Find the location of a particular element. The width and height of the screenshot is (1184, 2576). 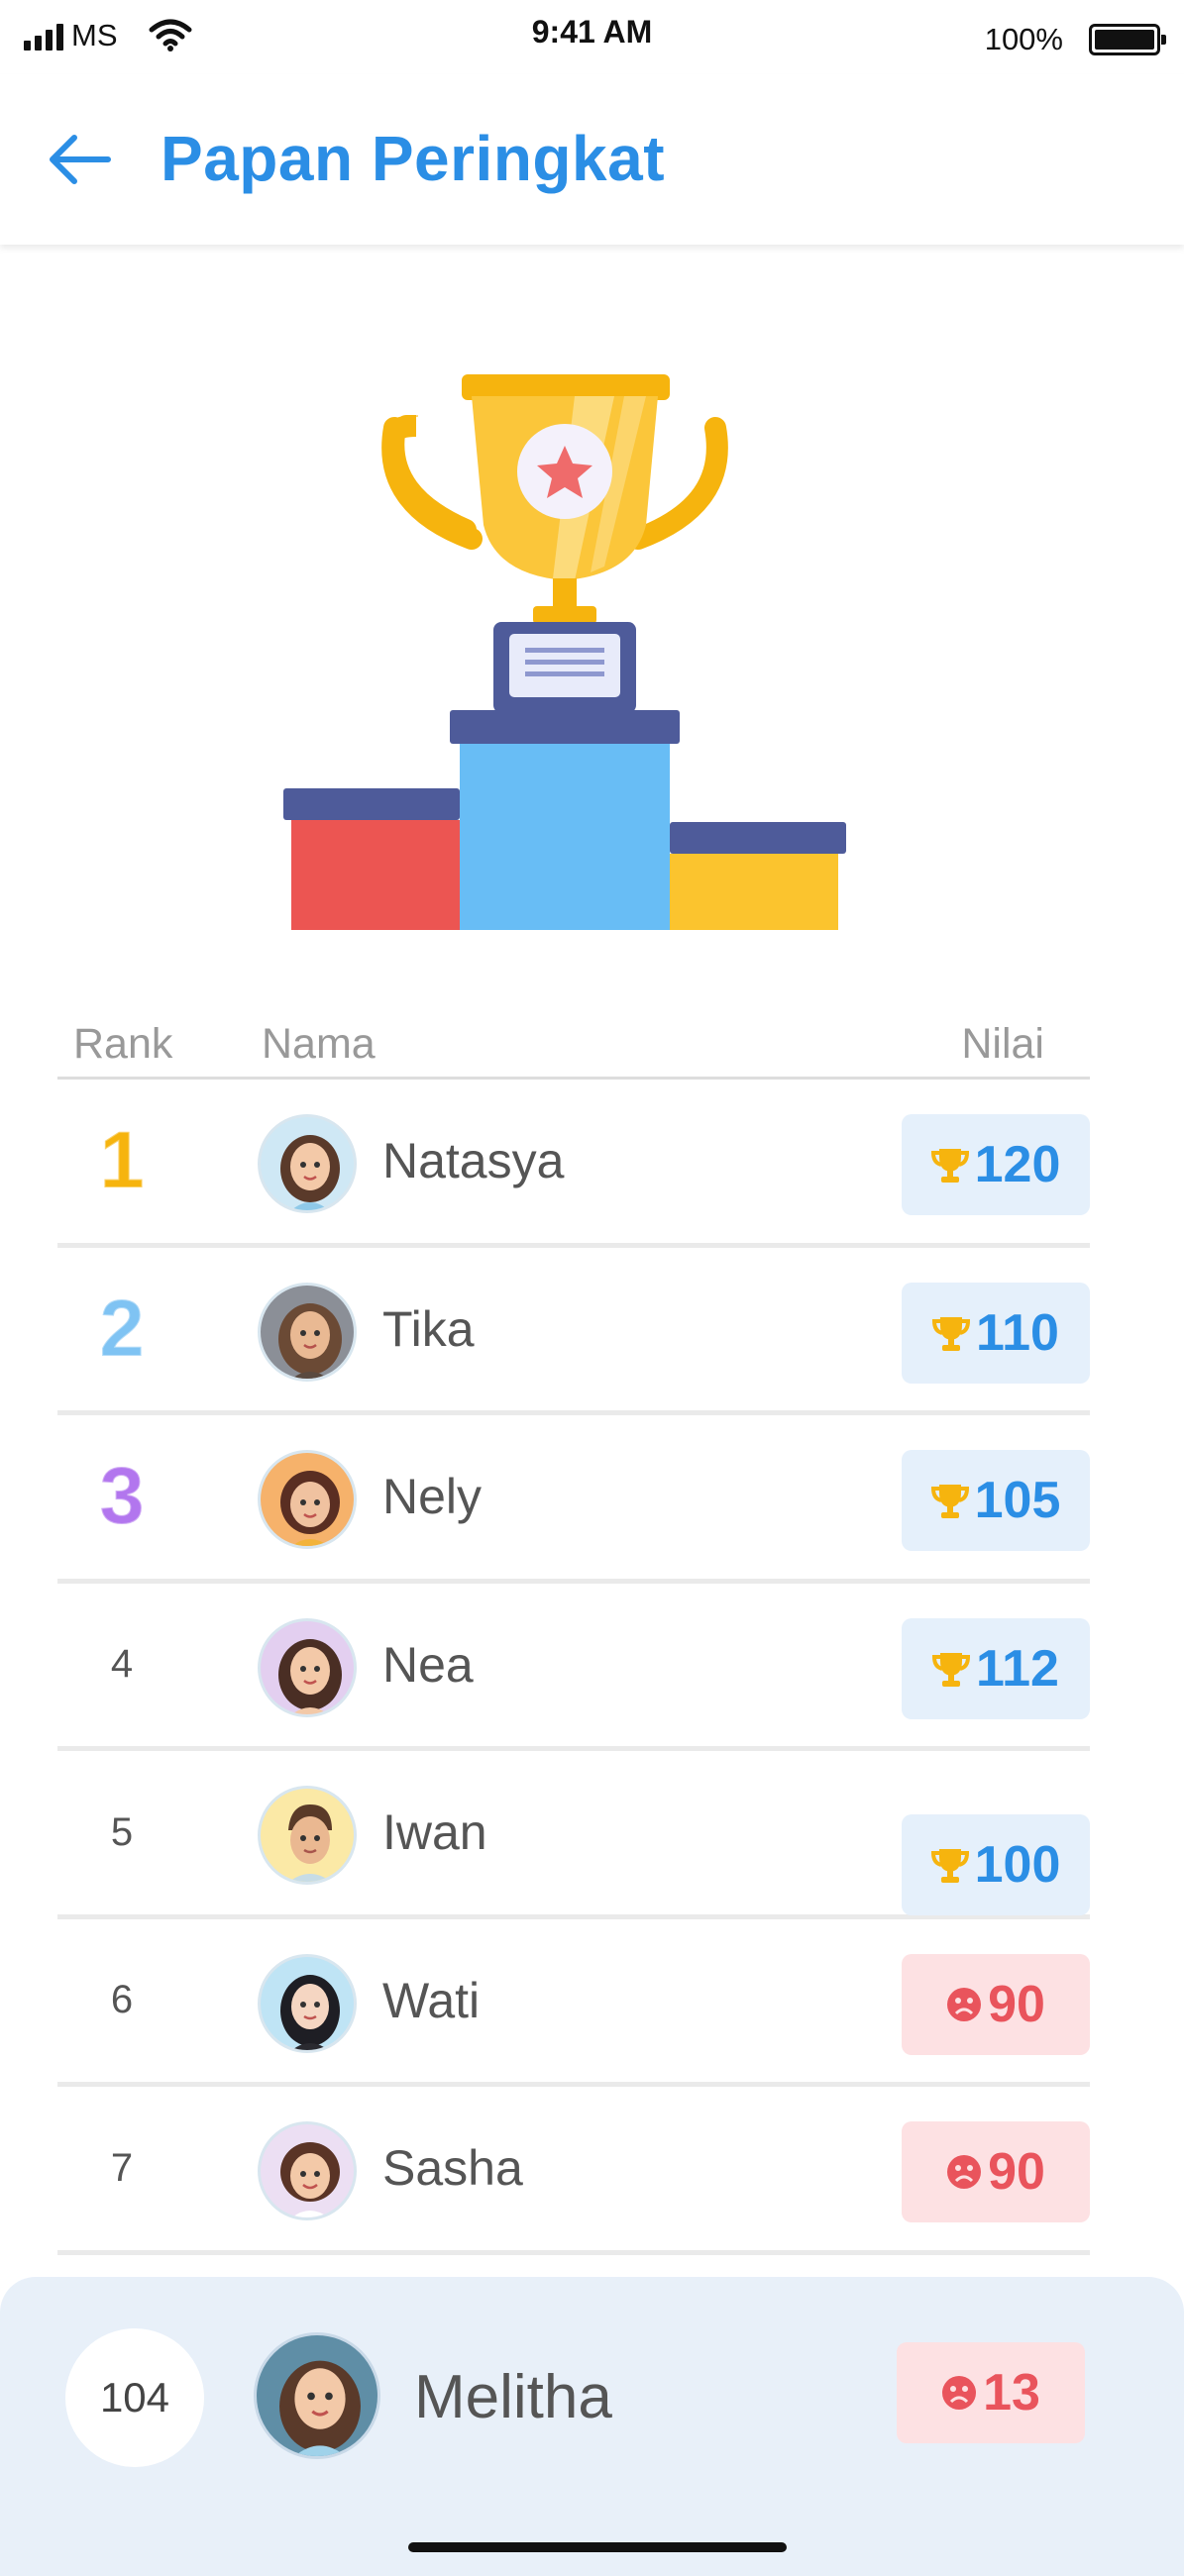

score-value: 100 is located at coordinates (1017, 1865).